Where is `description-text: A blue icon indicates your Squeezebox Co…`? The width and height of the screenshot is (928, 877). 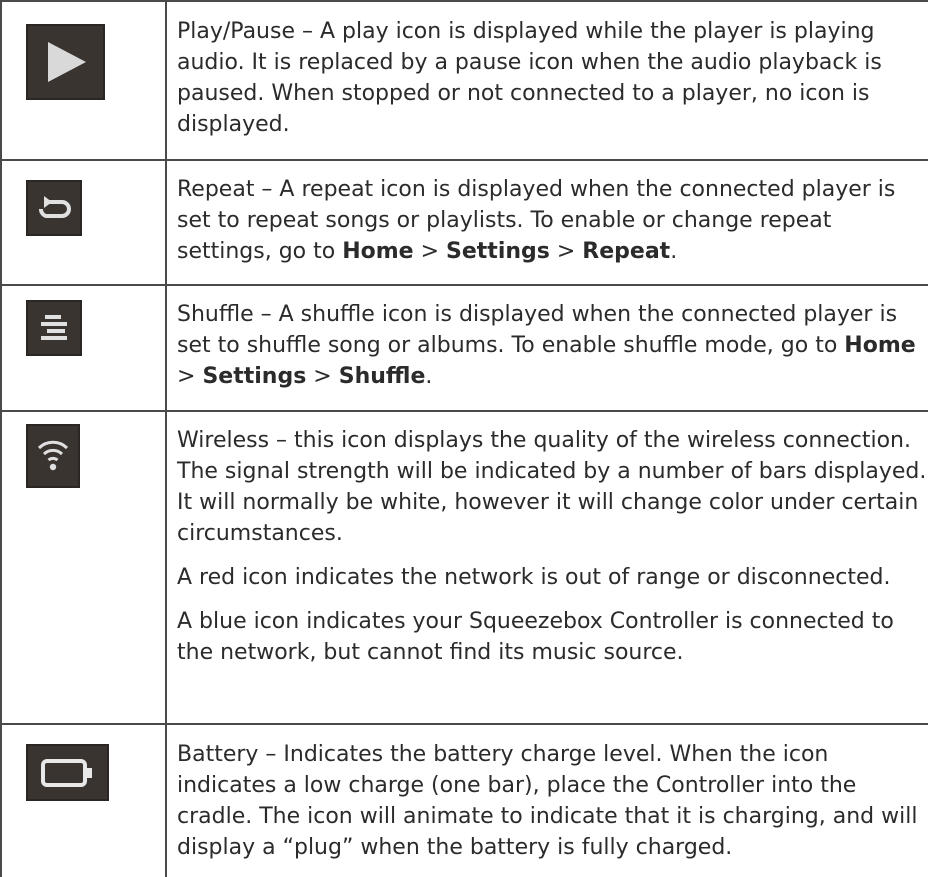 description-text: A blue icon indicates your Squeezebox Co… is located at coordinates (535, 637).